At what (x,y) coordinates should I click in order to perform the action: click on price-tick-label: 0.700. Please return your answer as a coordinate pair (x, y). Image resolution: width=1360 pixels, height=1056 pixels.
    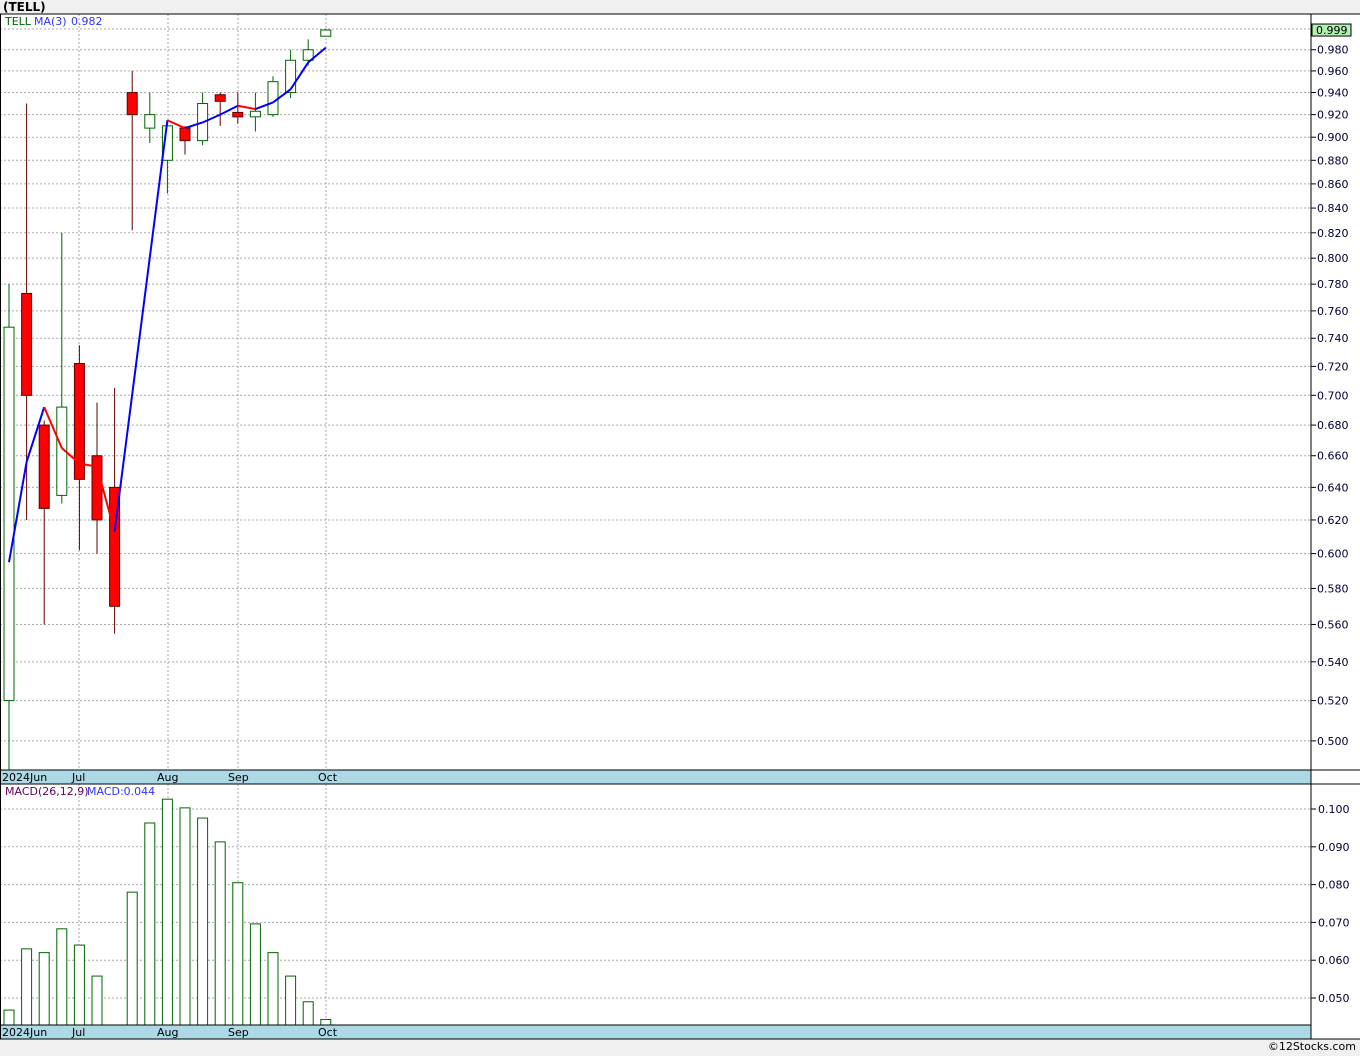
    Looking at the image, I should click on (1333, 395).